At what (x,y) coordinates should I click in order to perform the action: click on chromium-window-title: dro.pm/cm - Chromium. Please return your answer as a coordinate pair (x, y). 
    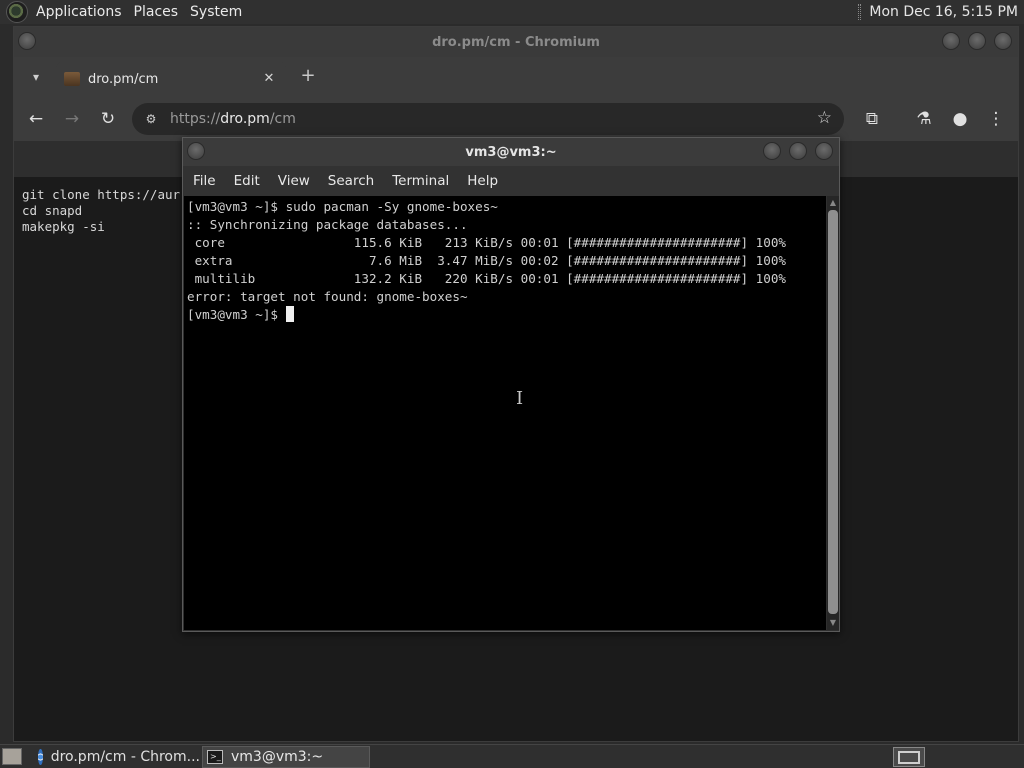
    Looking at the image, I should click on (516, 42).